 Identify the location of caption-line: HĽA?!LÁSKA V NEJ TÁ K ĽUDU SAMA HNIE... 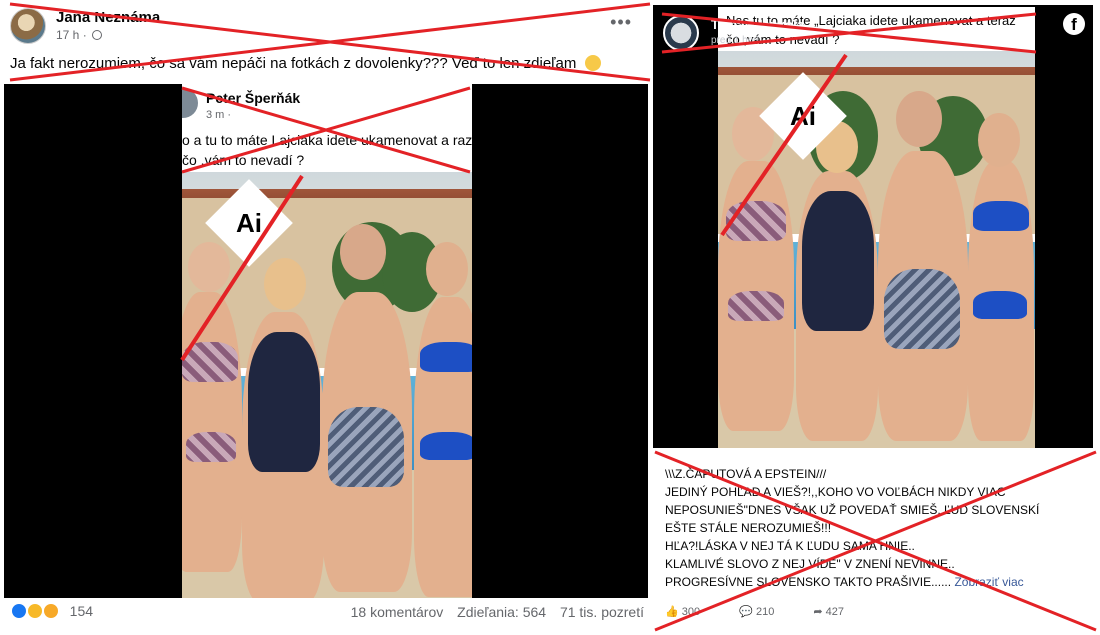
(790, 546).